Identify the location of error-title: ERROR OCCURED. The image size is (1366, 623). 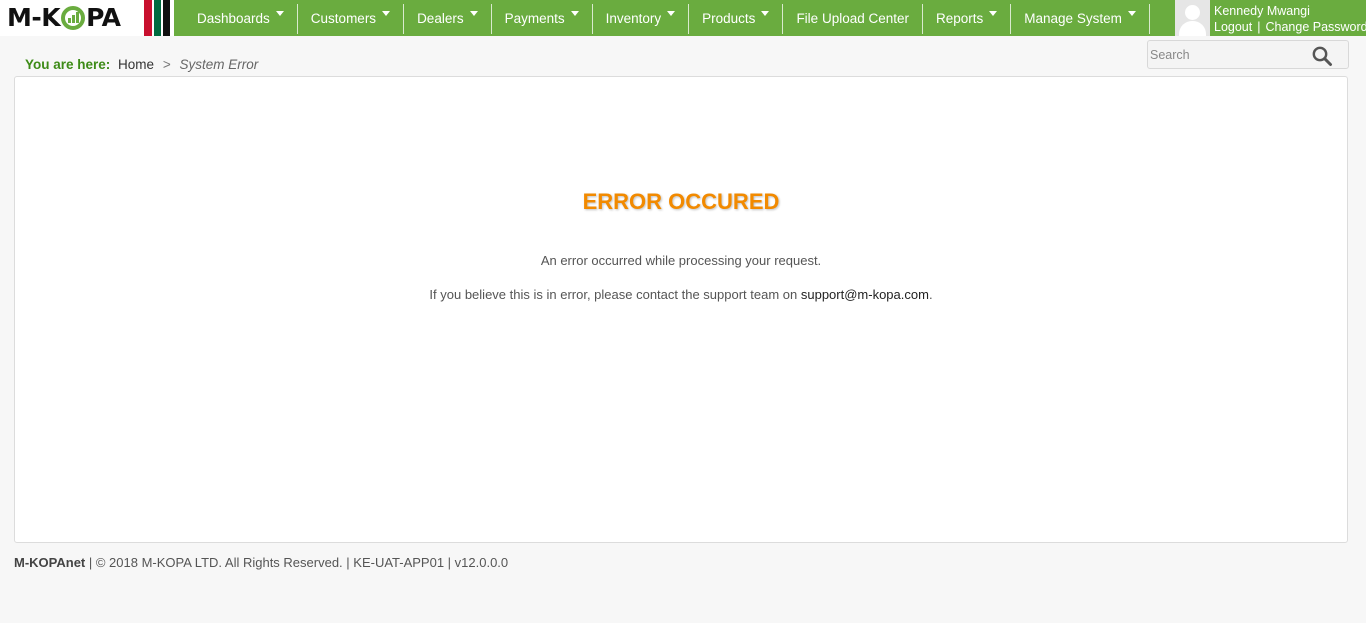
(681, 201).